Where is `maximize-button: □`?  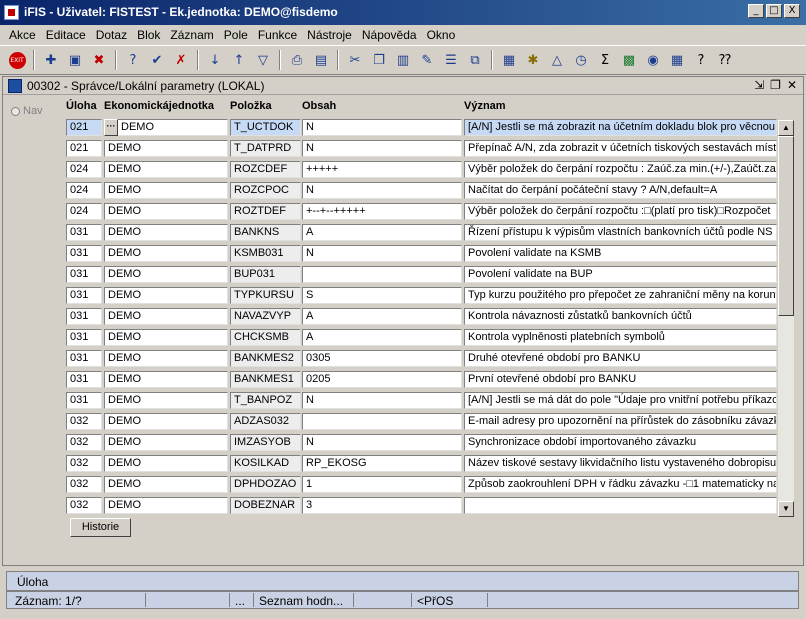 maximize-button: □ is located at coordinates (774, 11).